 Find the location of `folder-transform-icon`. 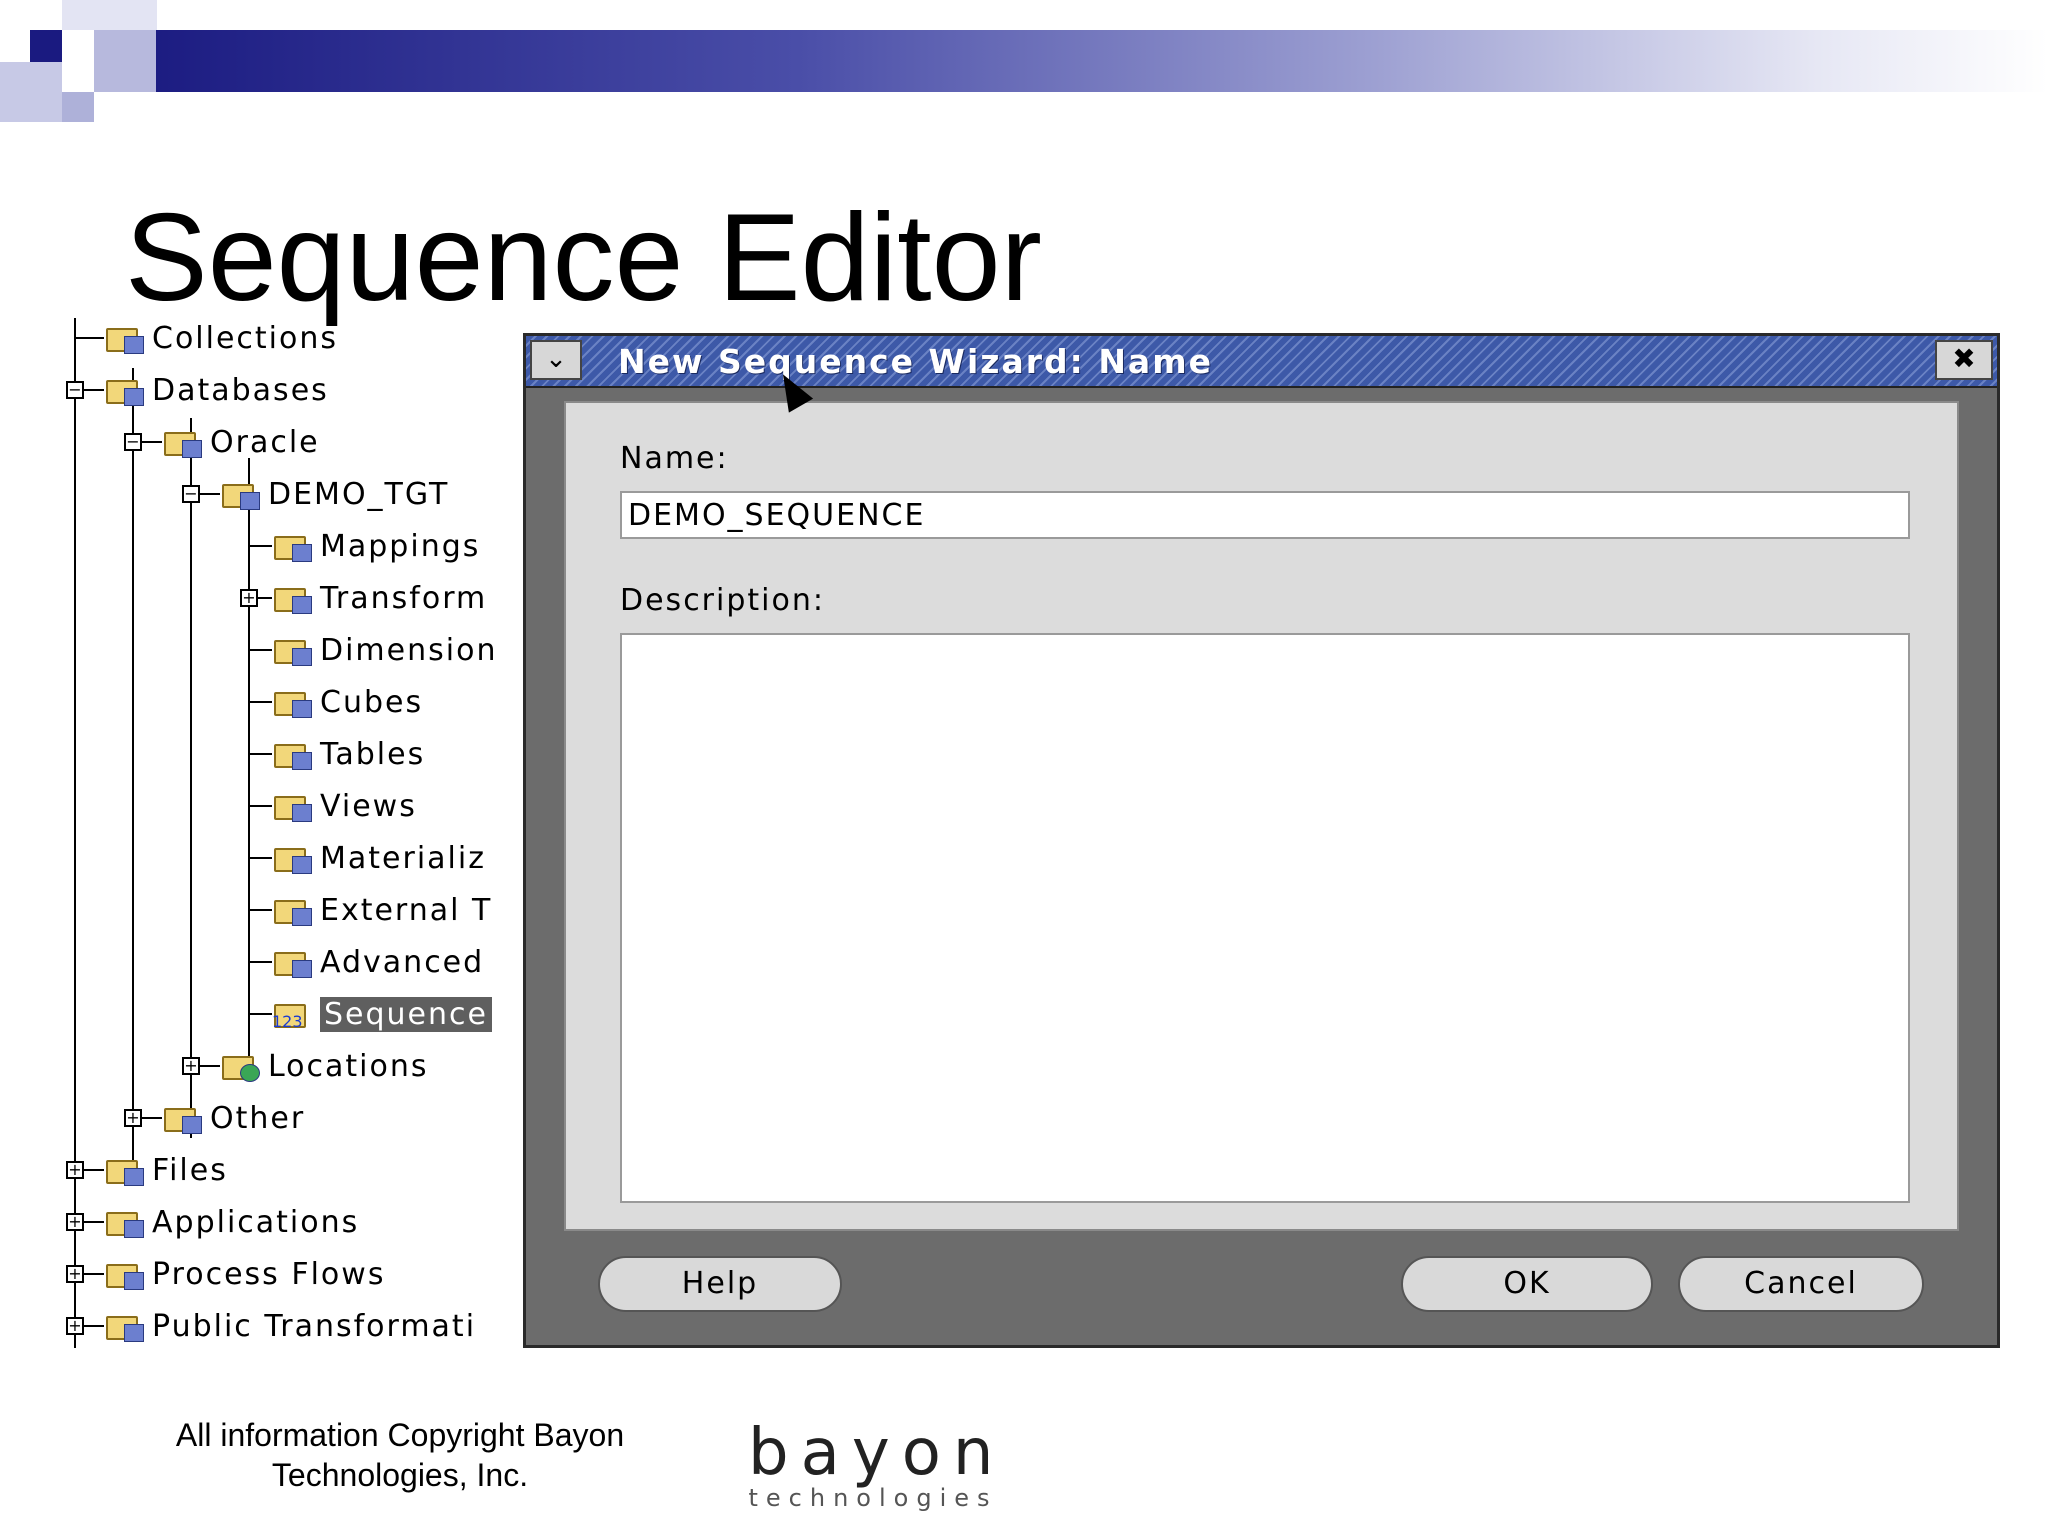

folder-transform-icon is located at coordinates (292, 598).